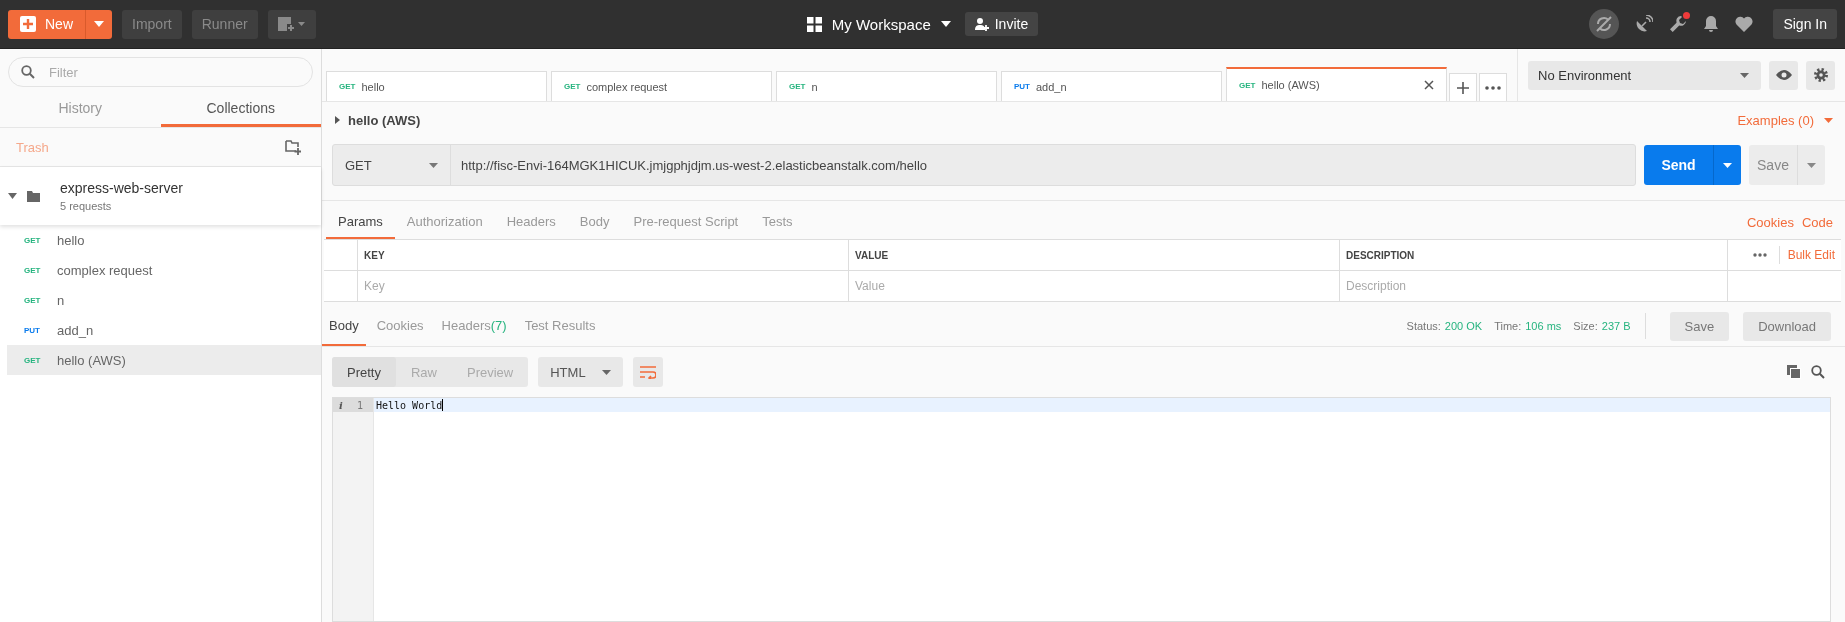 The image size is (1845, 622). Describe the element at coordinates (627, 86) in the screenshot. I see `tab-title: complex request` at that location.